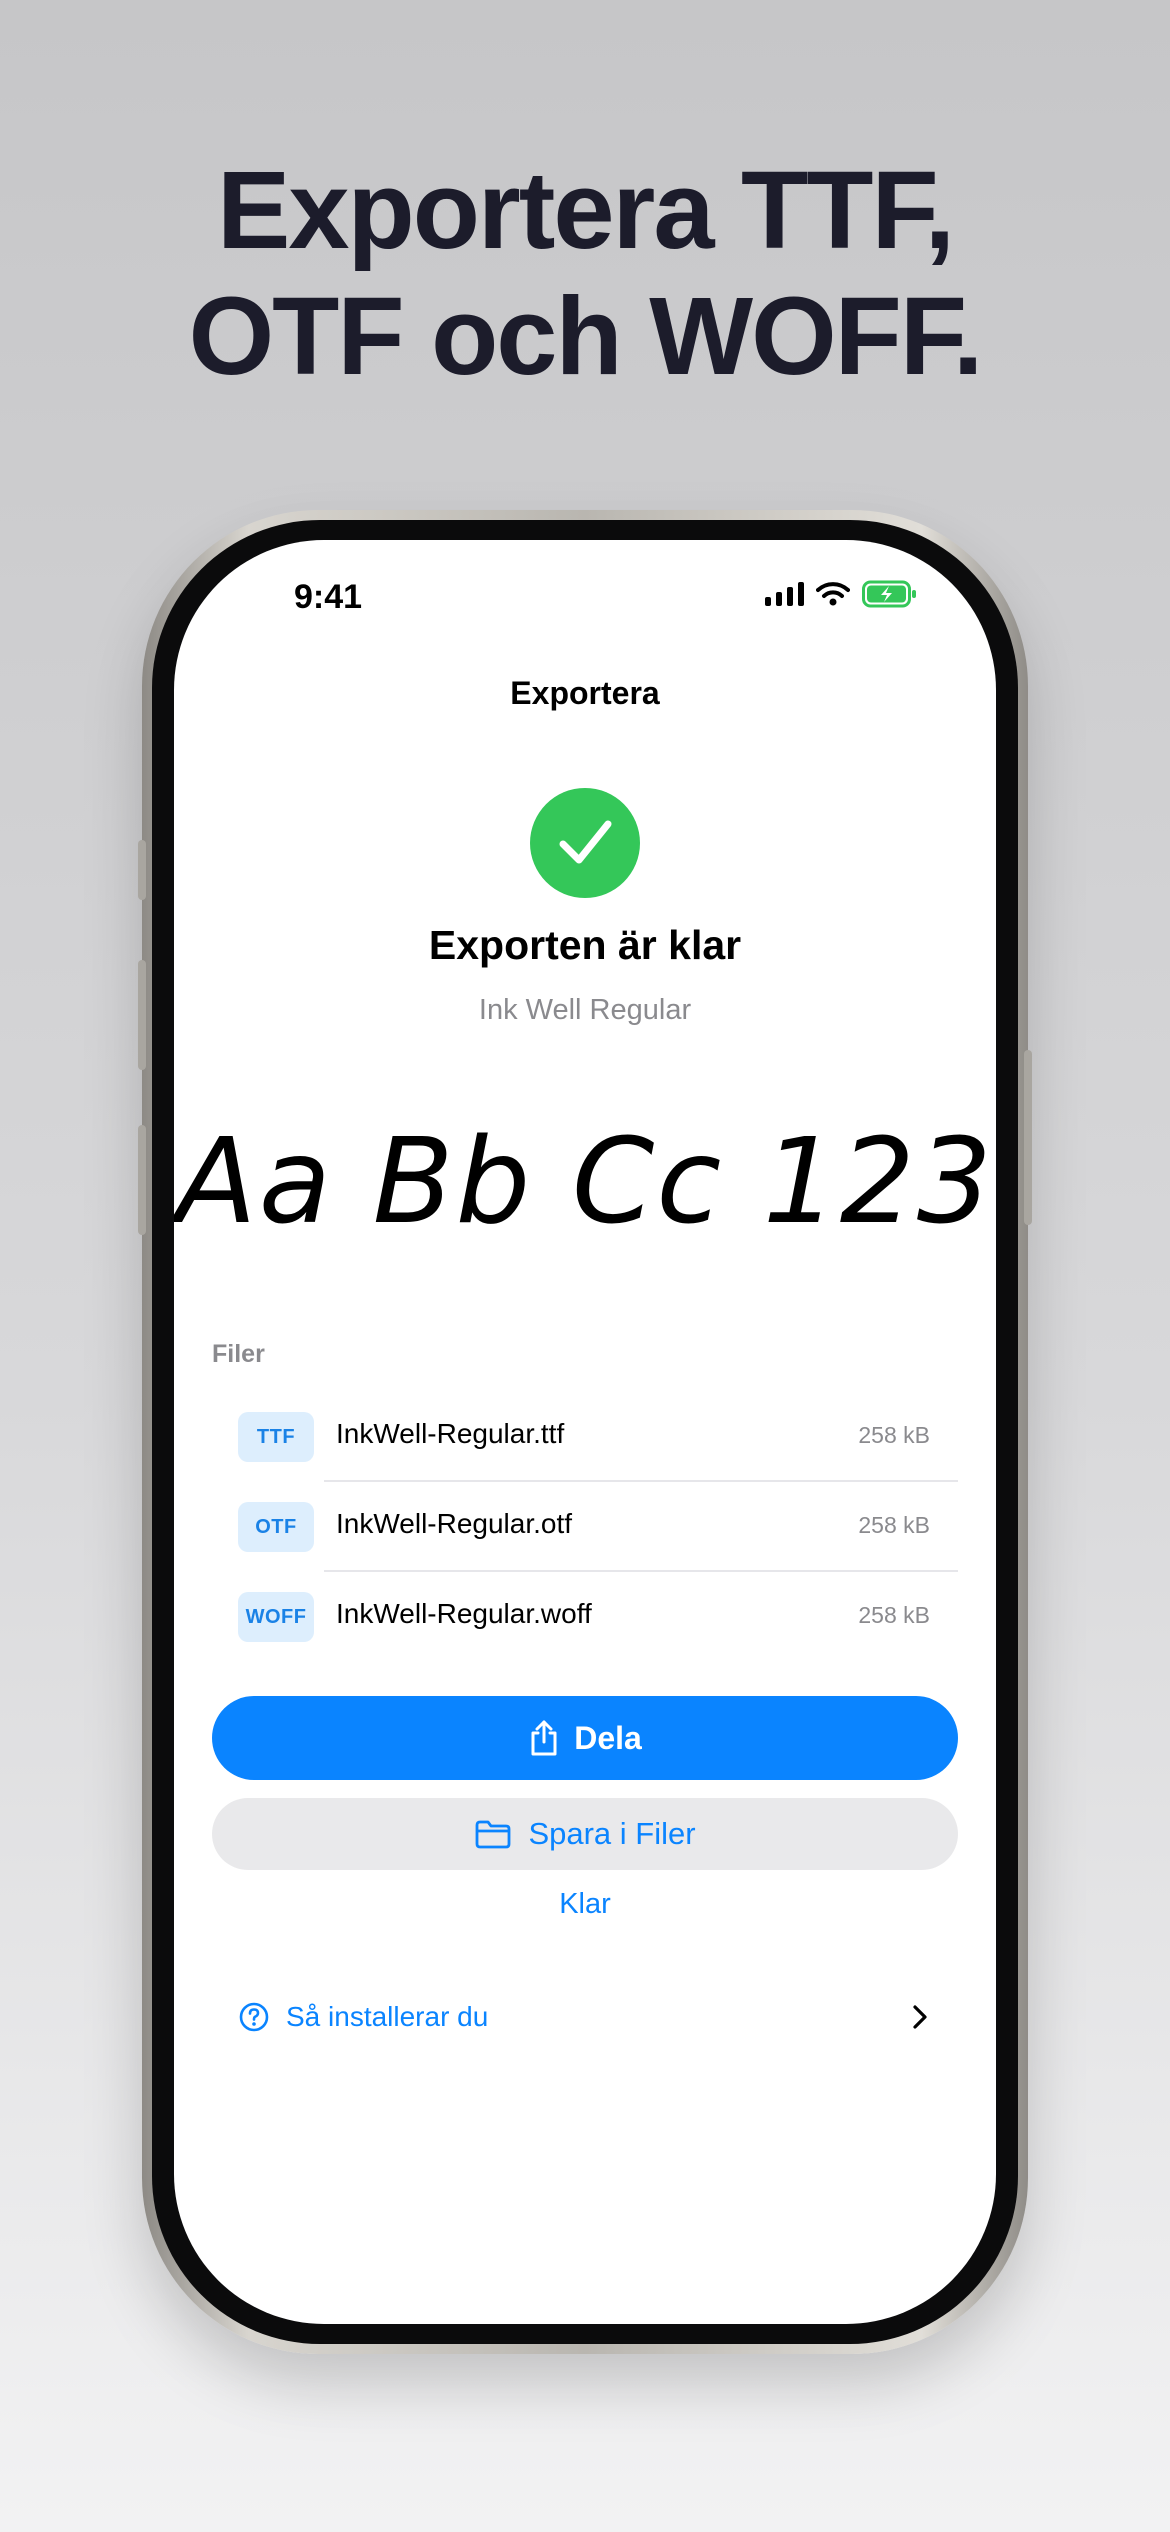 Image resolution: width=1170 pixels, height=2532 pixels. I want to click on question-circle-icon, so click(254, 2017).